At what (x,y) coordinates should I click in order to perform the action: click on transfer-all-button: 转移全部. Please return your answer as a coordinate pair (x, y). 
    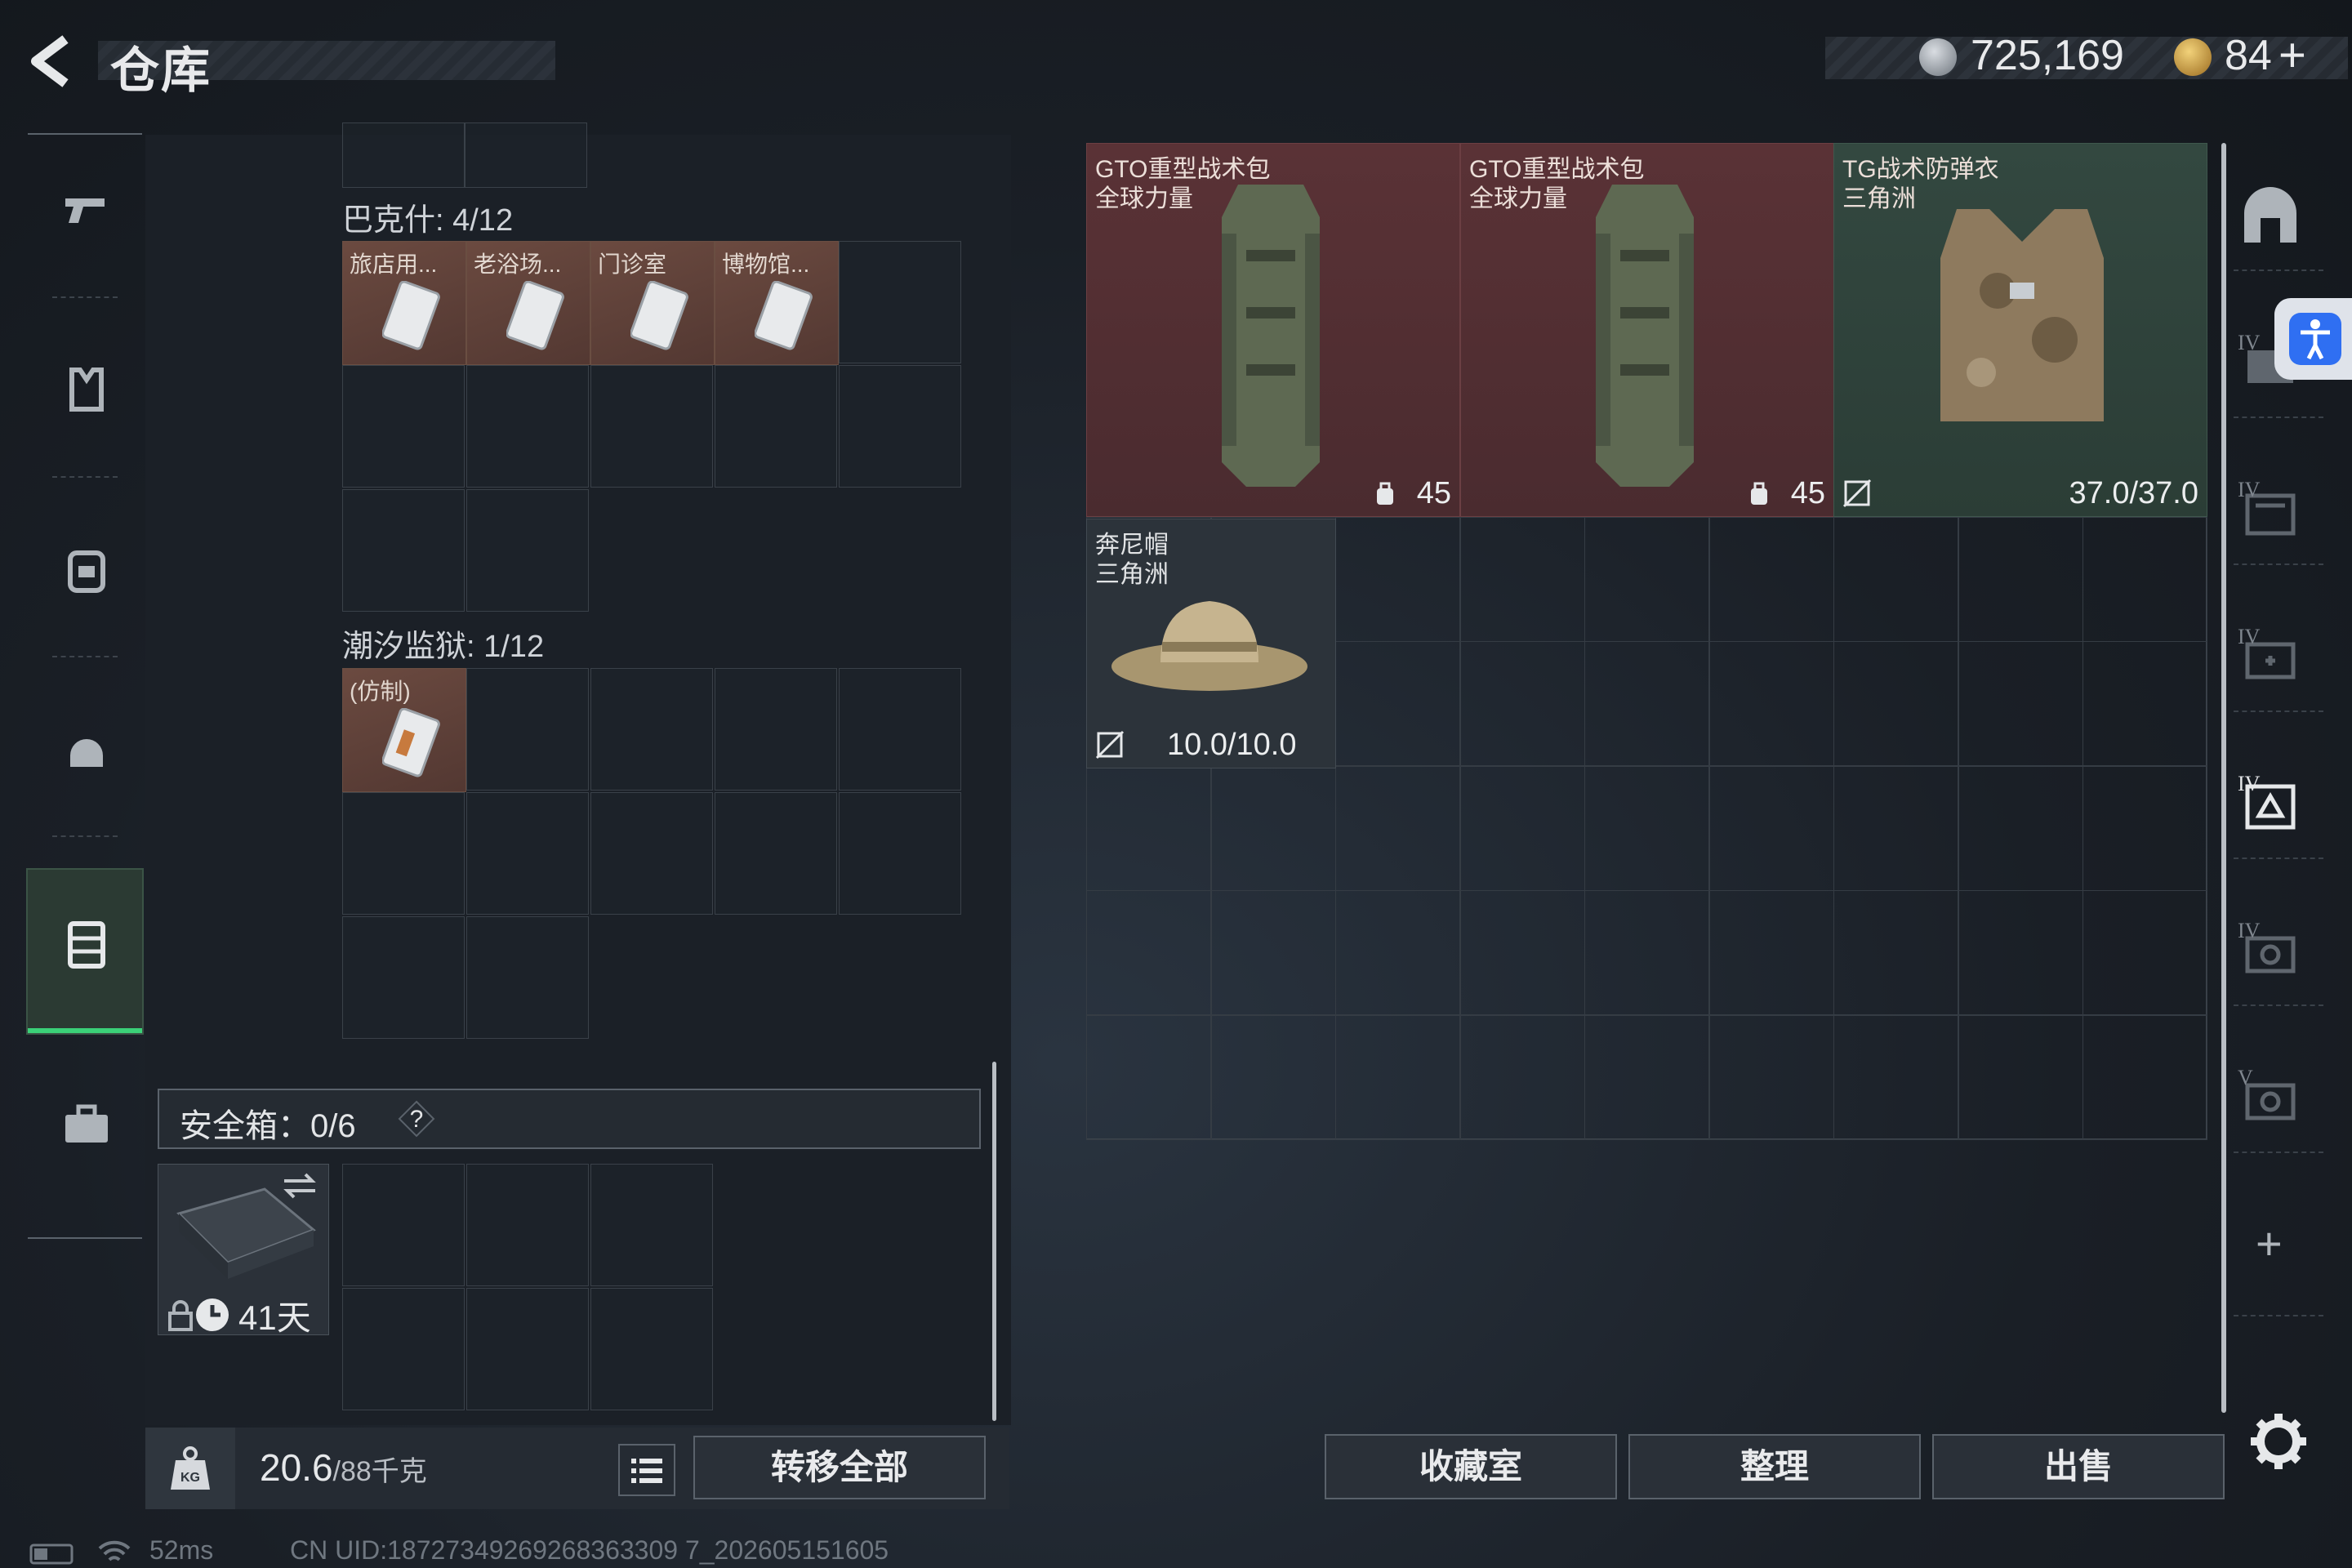
    Looking at the image, I should click on (839, 1467).